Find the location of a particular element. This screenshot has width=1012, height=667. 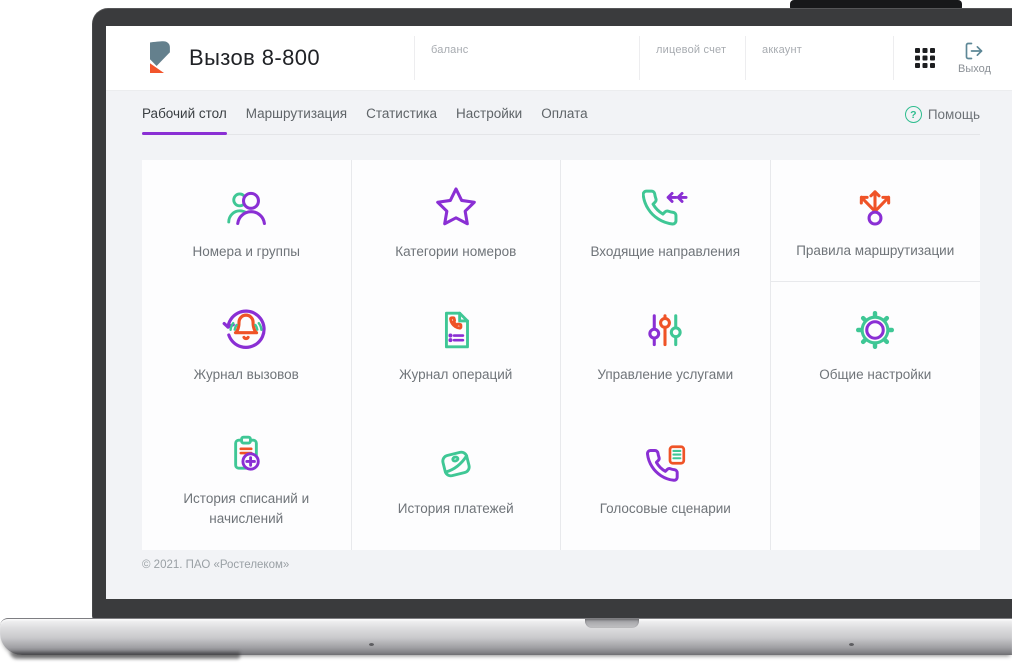

tile-call-log: Журнал вызовов is located at coordinates (247, 344).